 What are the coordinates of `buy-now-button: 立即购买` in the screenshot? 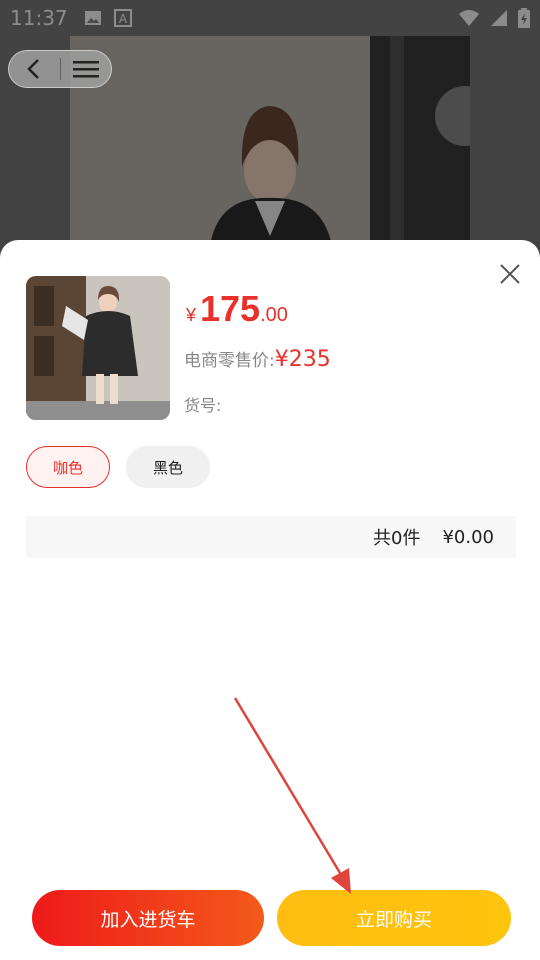 It's located at (394, 918).